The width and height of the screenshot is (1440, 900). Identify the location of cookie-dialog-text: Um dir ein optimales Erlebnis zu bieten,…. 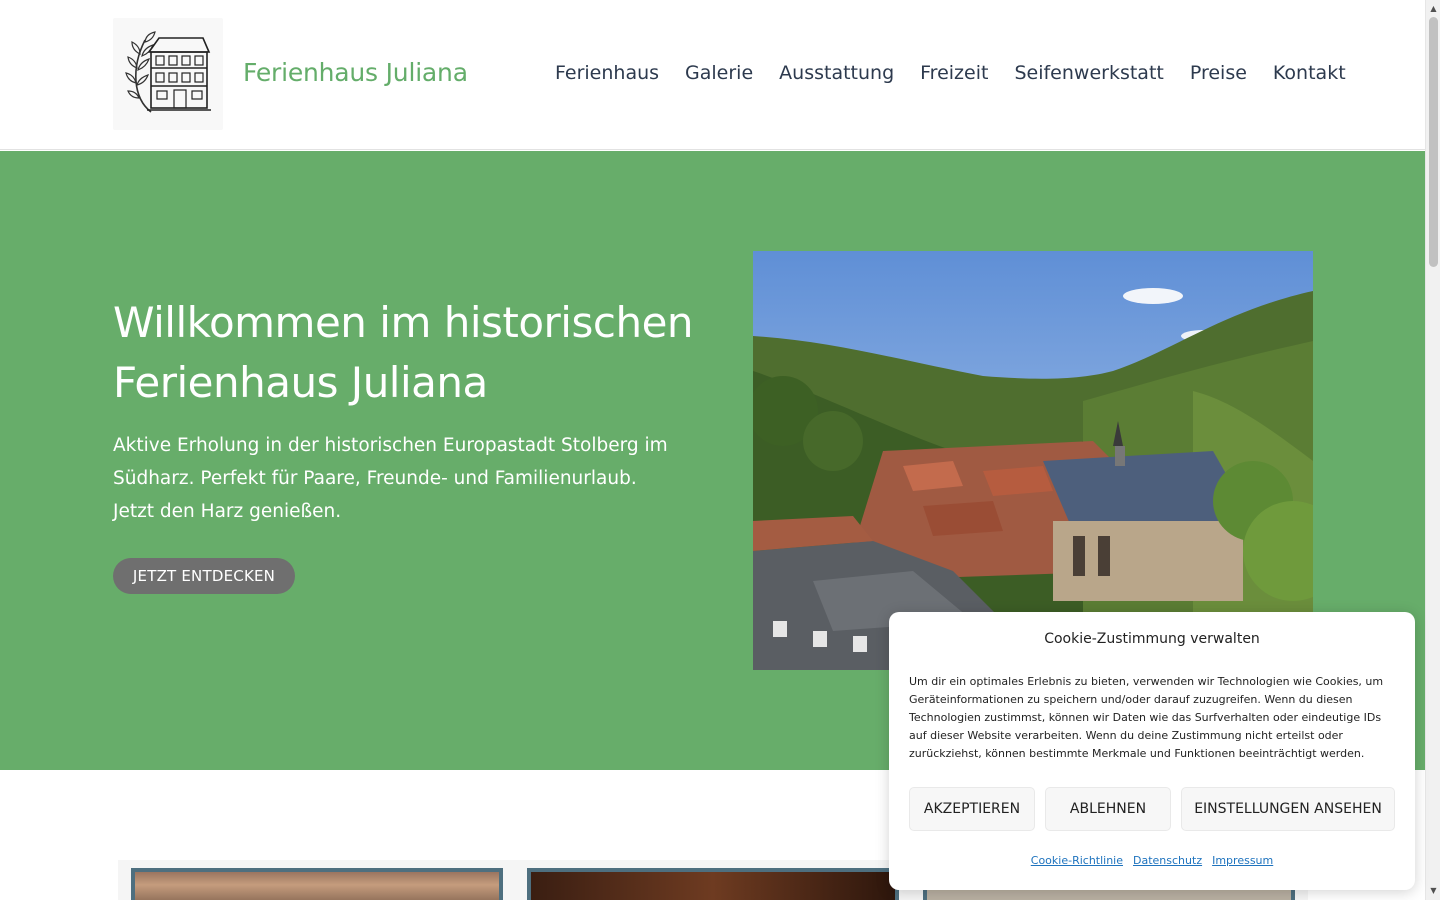
(1146, 717).